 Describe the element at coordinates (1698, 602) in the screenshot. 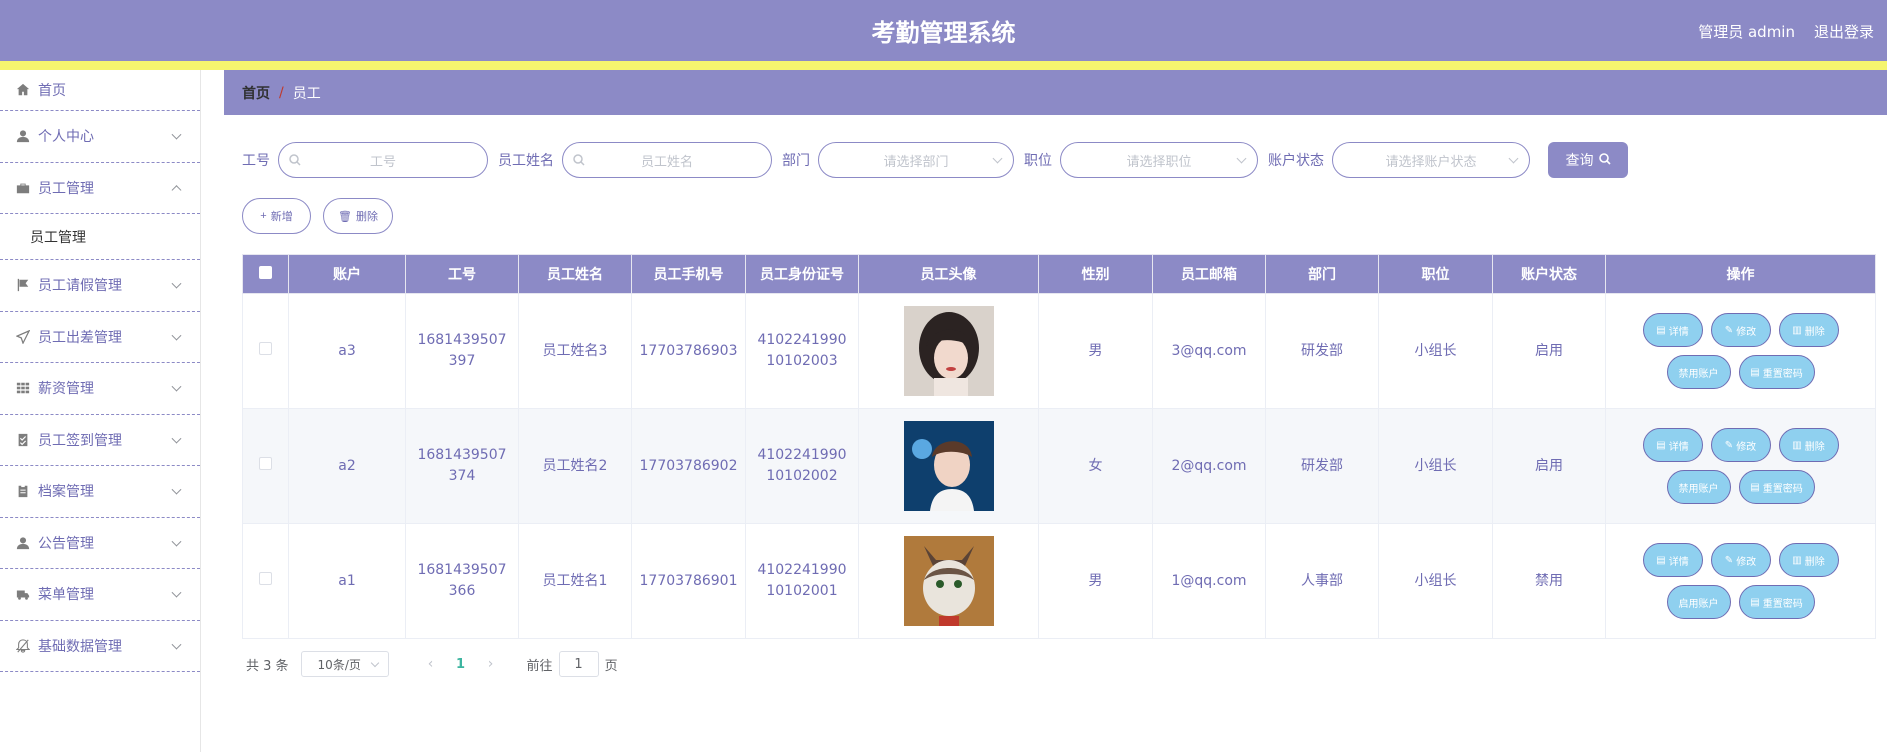

I see `toggle-account-button: 启用账户` at that location.